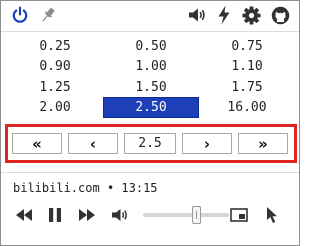 The width and height of the screenshot is (320, 246). I want to click on speed-option: 16.00, so click(247, 107).